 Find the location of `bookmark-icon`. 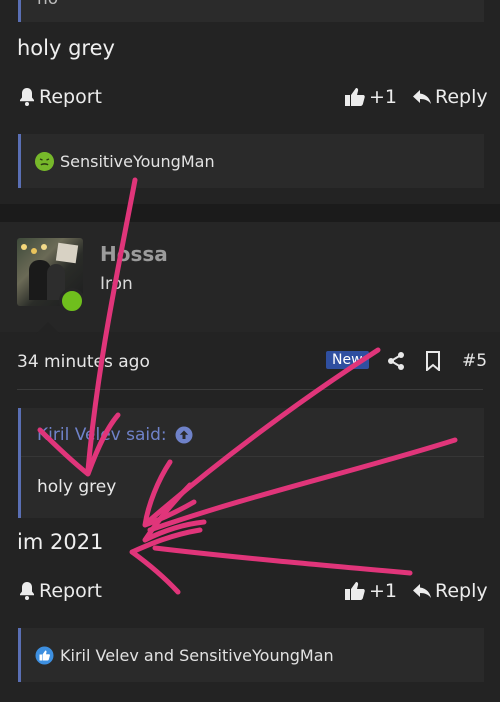

bookmark-icon is located at coordinates (433, 361).